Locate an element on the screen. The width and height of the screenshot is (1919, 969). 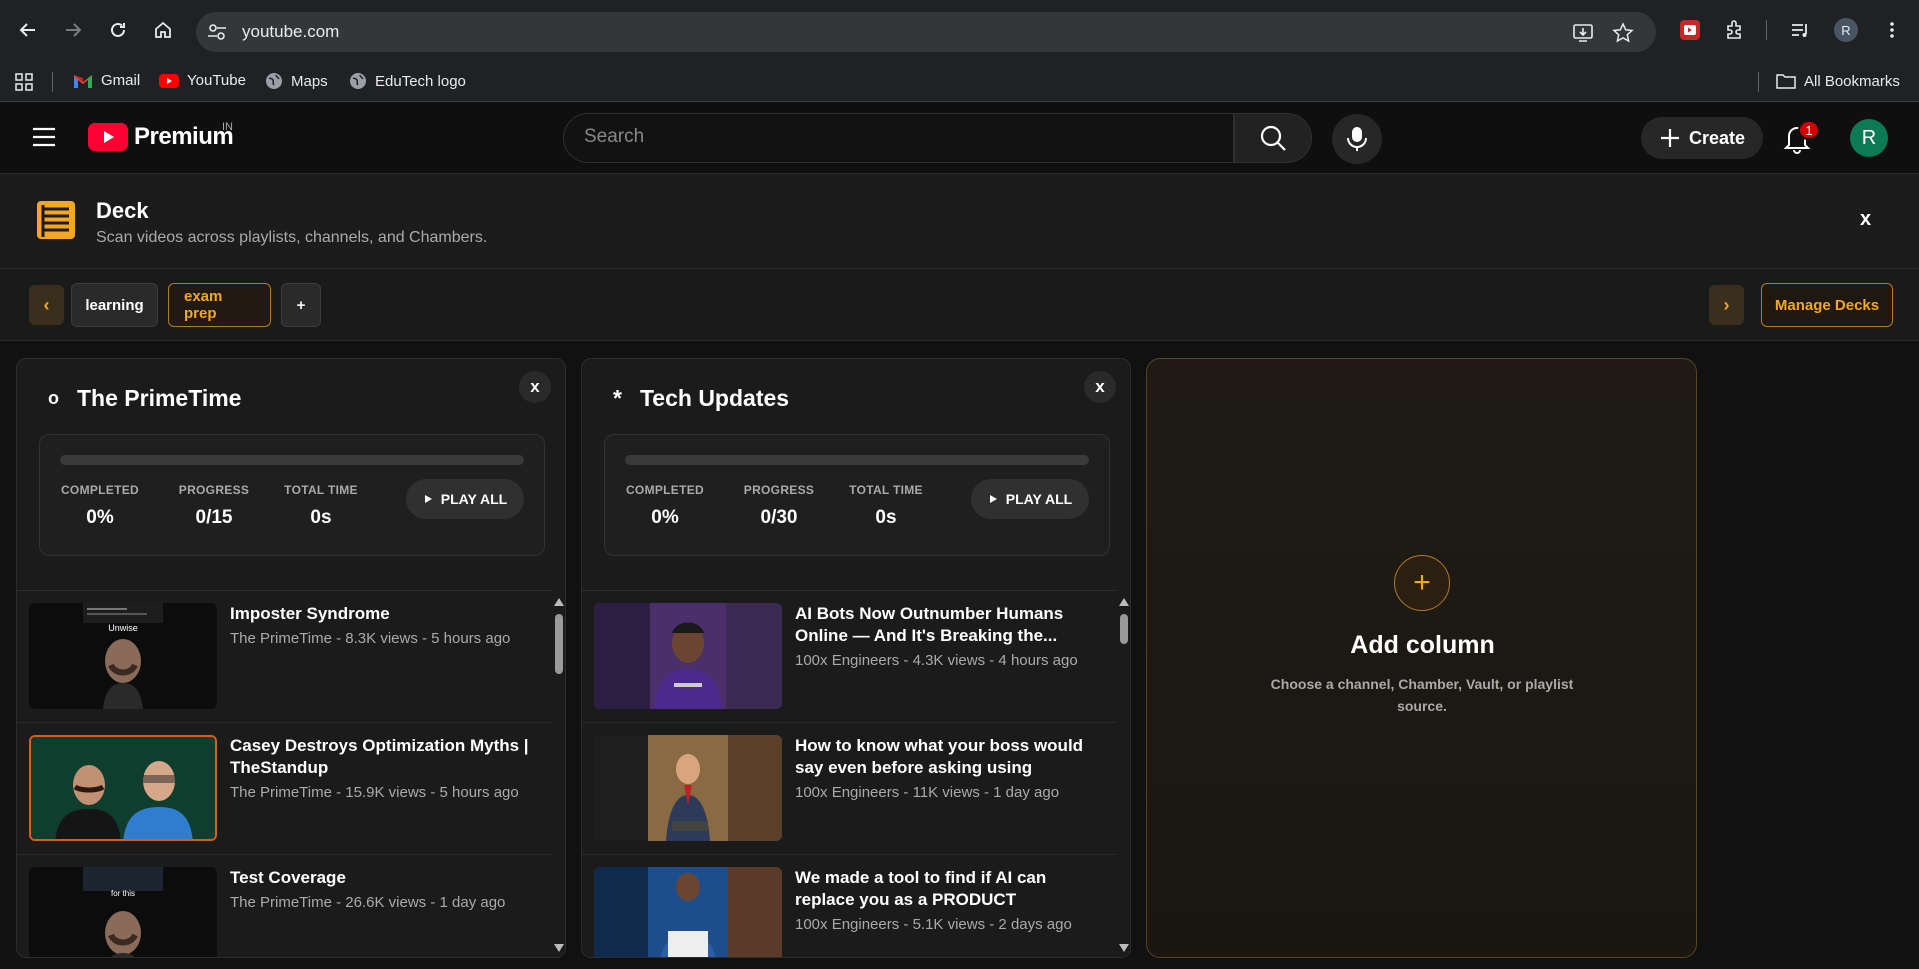
manage-decks-button: Manage Decks is located at coordinates (1827, 305).